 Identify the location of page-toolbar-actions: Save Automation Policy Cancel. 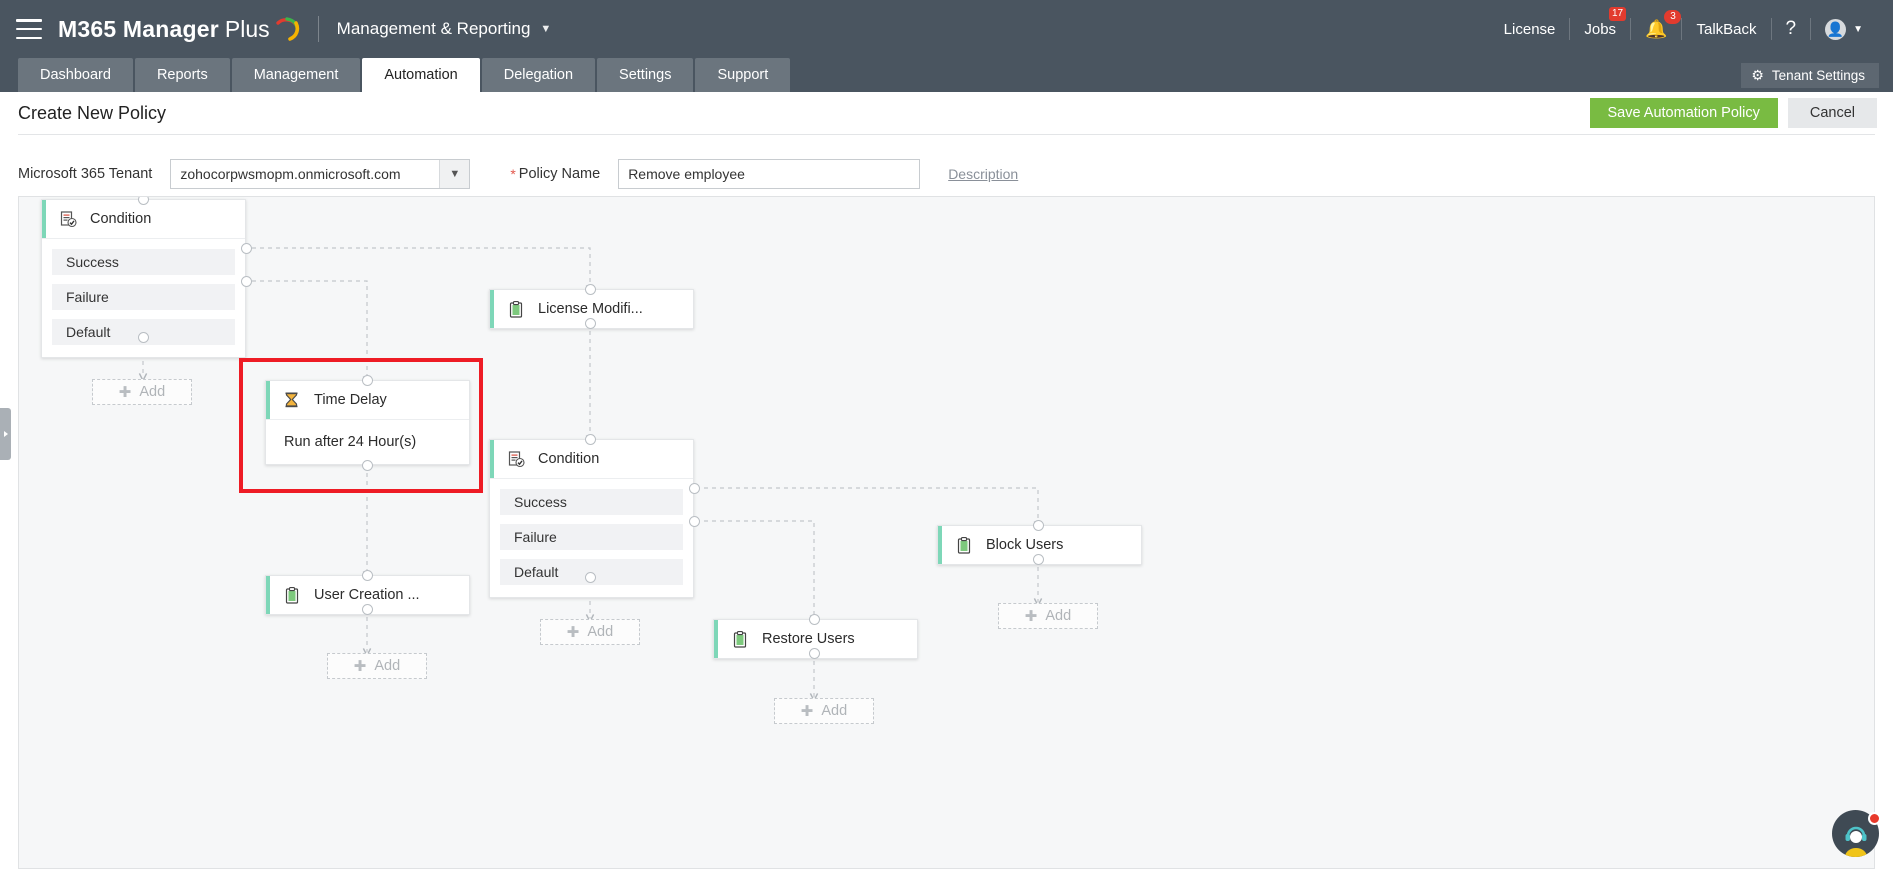
(1741, 113).